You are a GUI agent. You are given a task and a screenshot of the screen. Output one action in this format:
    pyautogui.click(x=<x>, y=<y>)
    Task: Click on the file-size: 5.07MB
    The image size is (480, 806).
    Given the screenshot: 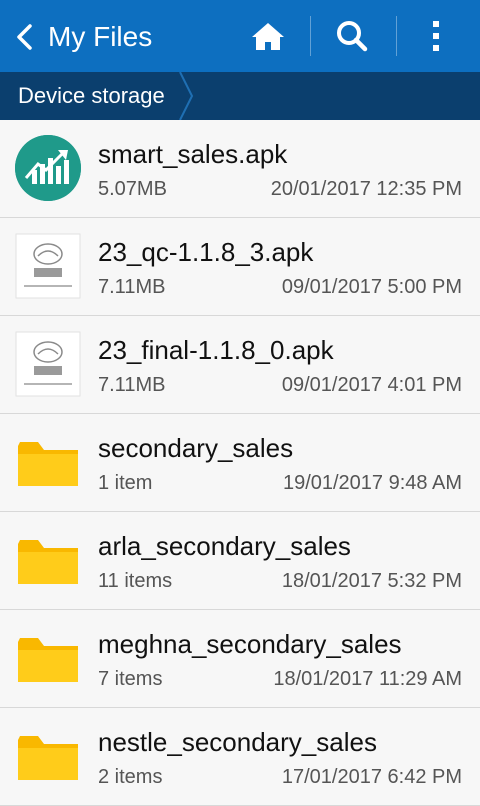 What is the action you would take?
    pyautogui.click(x=132, y=189)
    